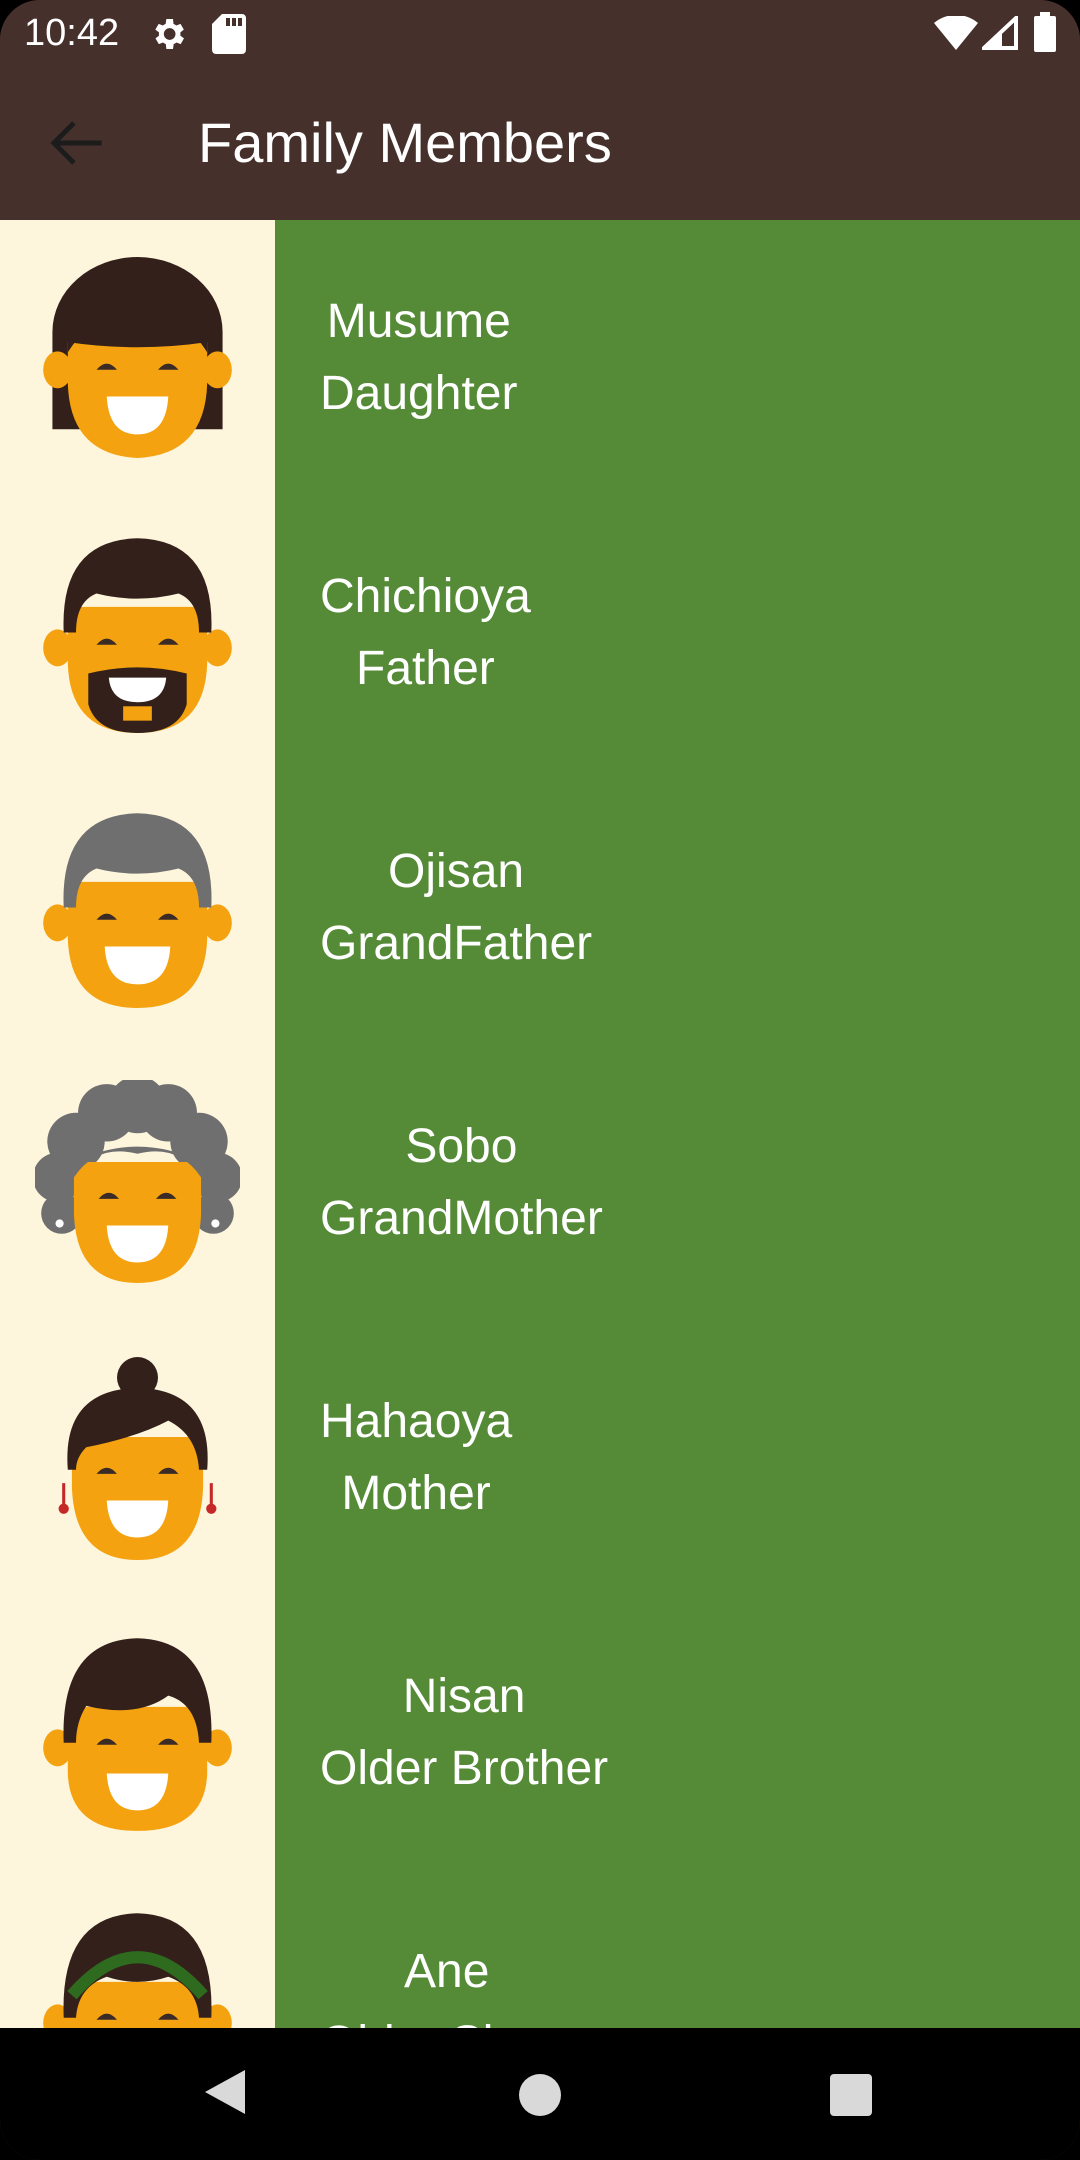 The height and width of the screenshot is (2160, 1080). I want to click on list-item-grandmother: Sobo GrandMother, so click(540, 1182).